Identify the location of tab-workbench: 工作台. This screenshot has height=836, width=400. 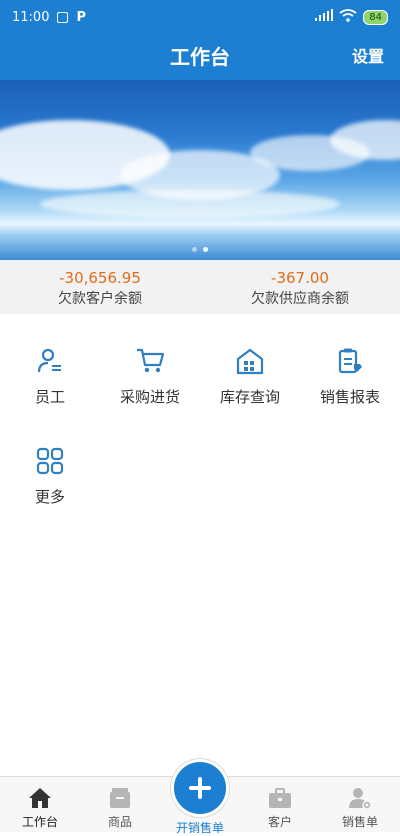
(40, 804).